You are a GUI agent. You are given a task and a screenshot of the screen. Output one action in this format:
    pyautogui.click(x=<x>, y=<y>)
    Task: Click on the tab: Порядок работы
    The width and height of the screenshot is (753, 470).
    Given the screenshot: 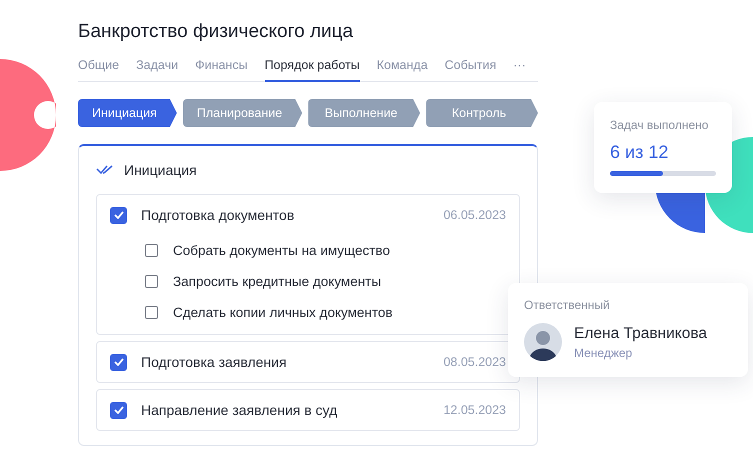 What is the action you would take?
    pyautogui.click(x=312, y=68)
    